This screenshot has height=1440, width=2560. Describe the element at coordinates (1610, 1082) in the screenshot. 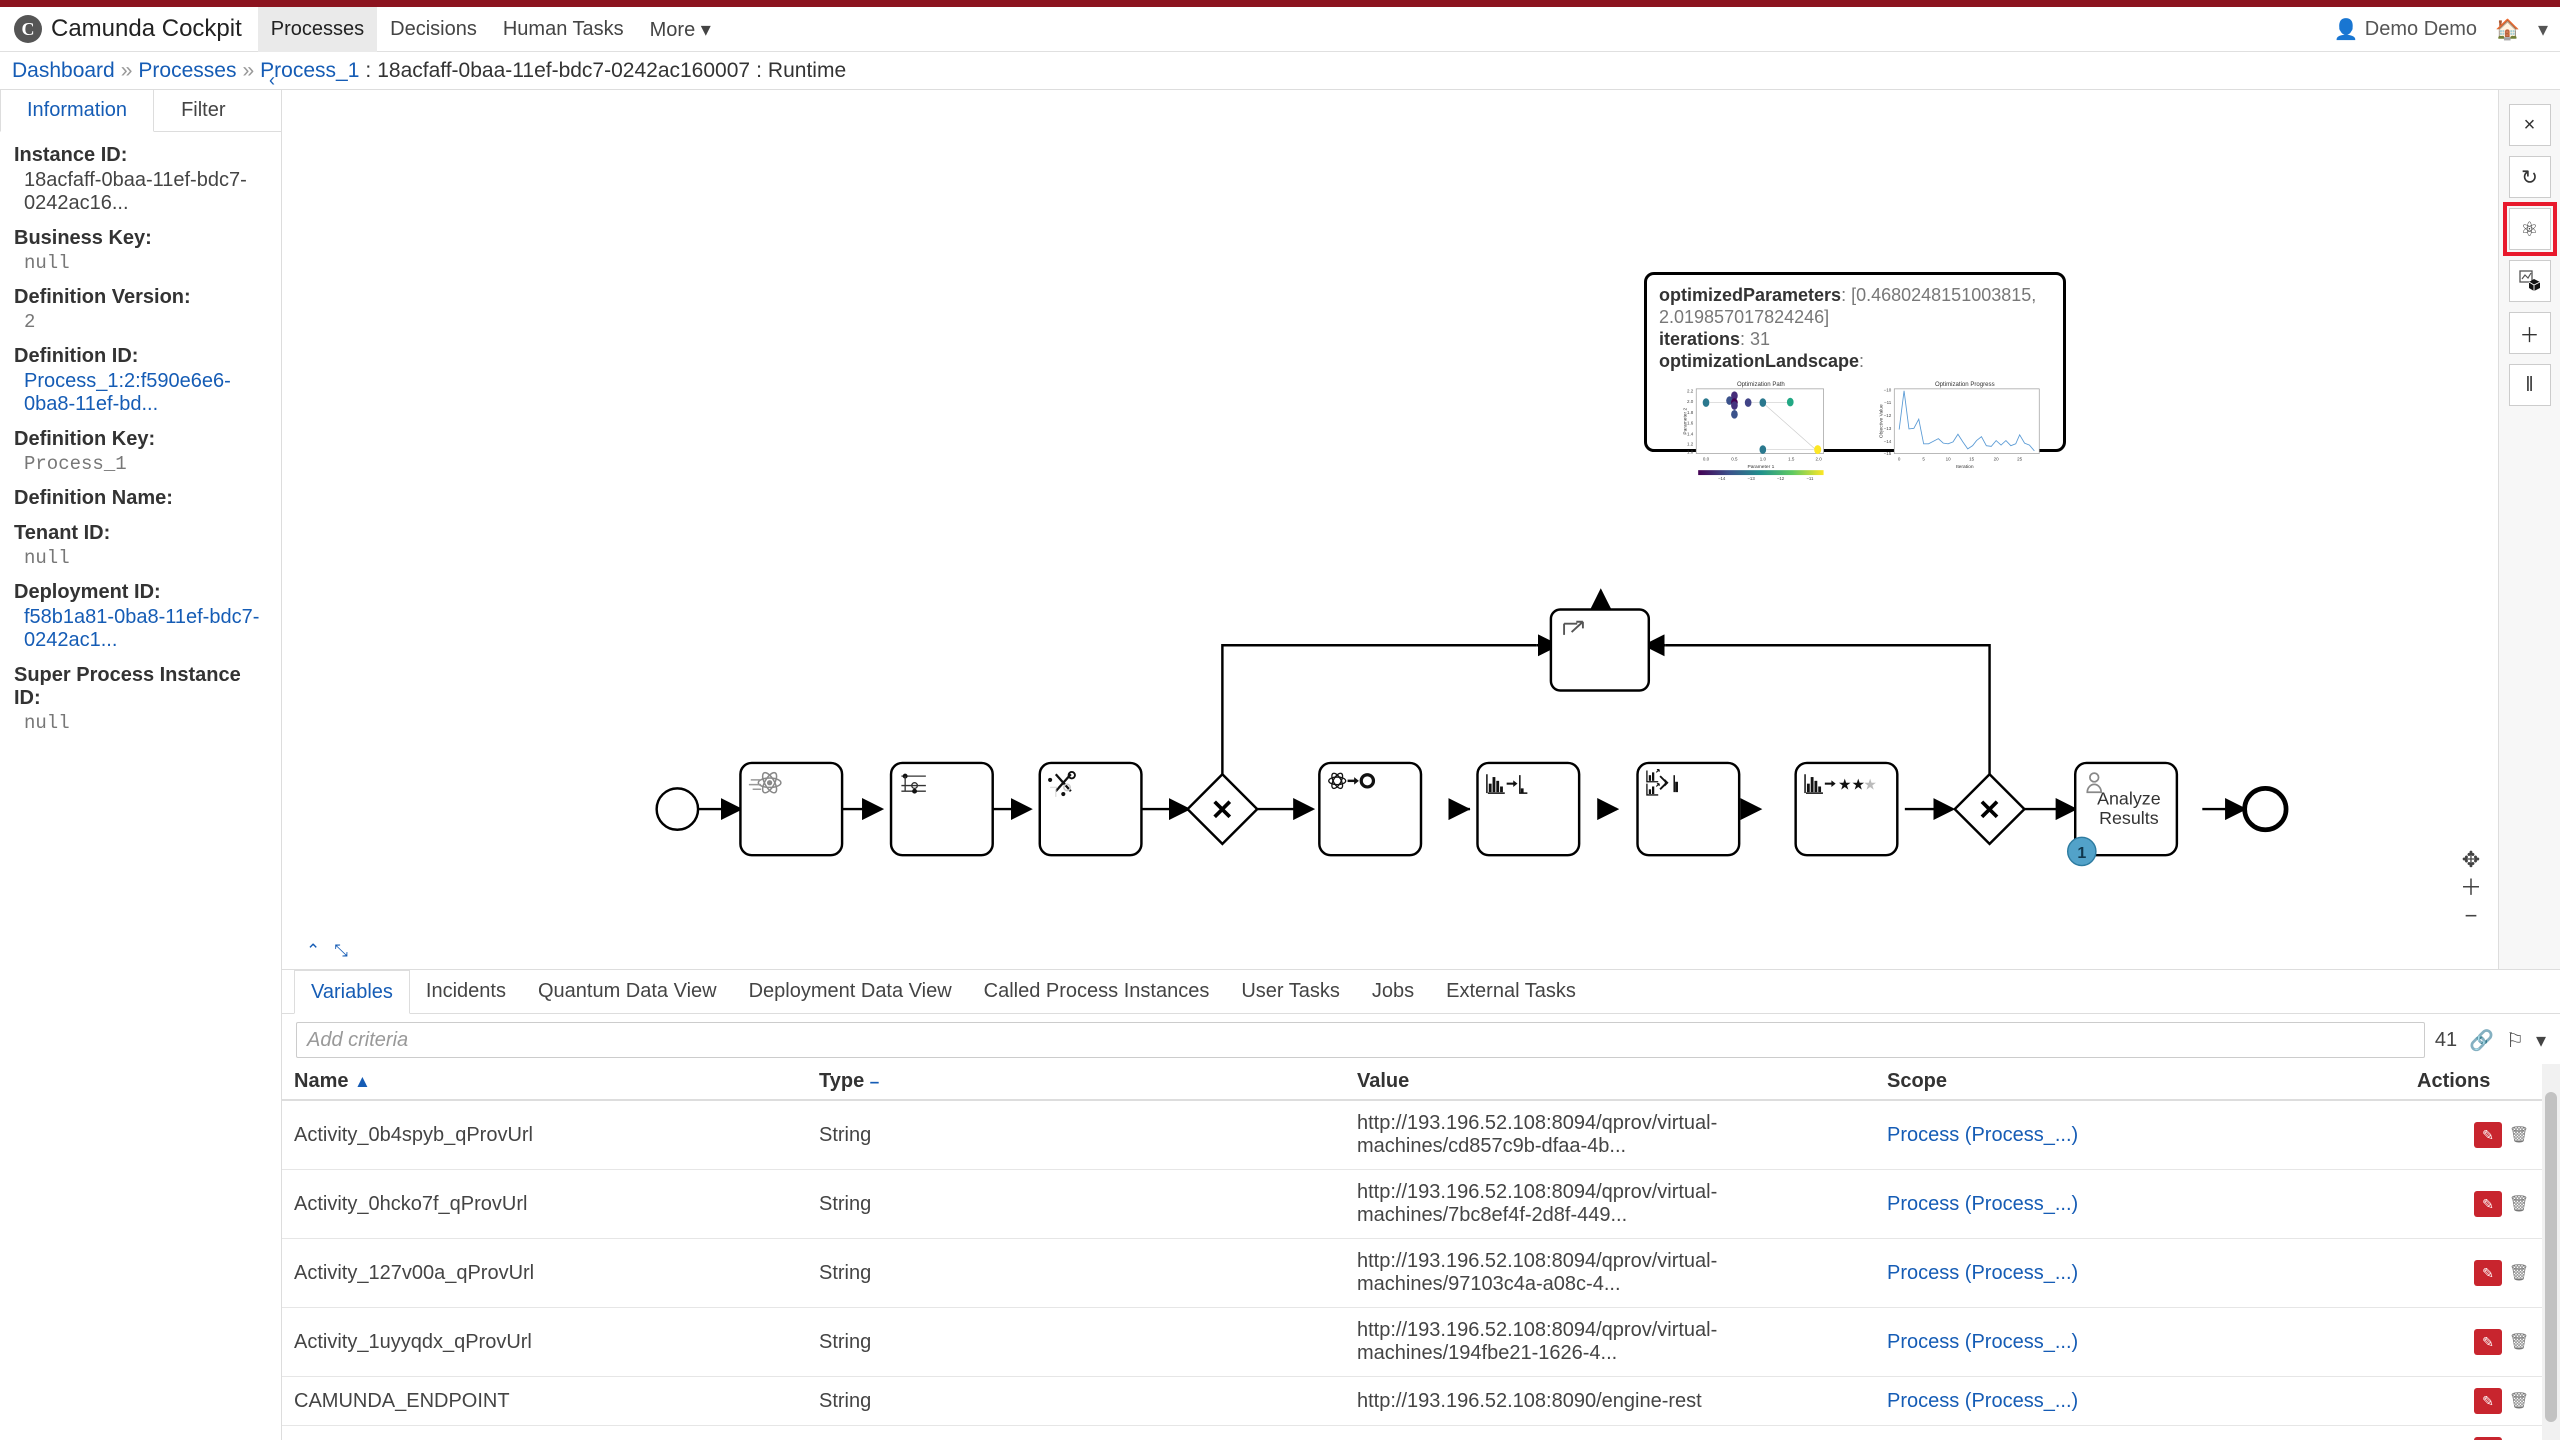

I see `th-value: Value` at that location.